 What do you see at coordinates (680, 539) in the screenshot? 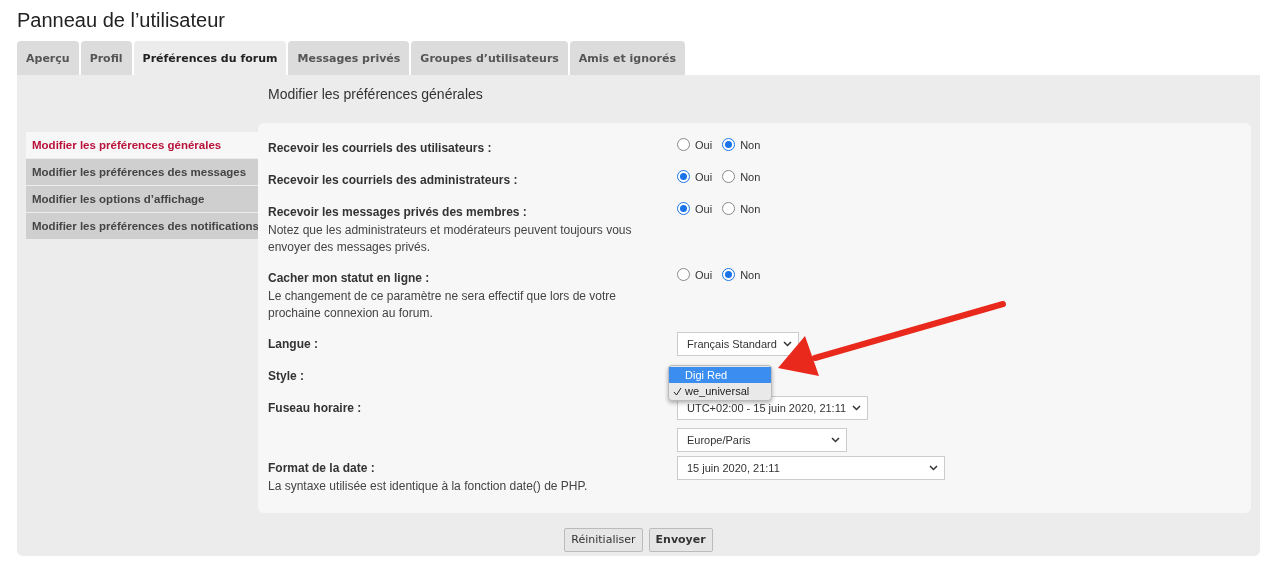
I see `submit-button: Envoyer` at bounding box center [680, 539].